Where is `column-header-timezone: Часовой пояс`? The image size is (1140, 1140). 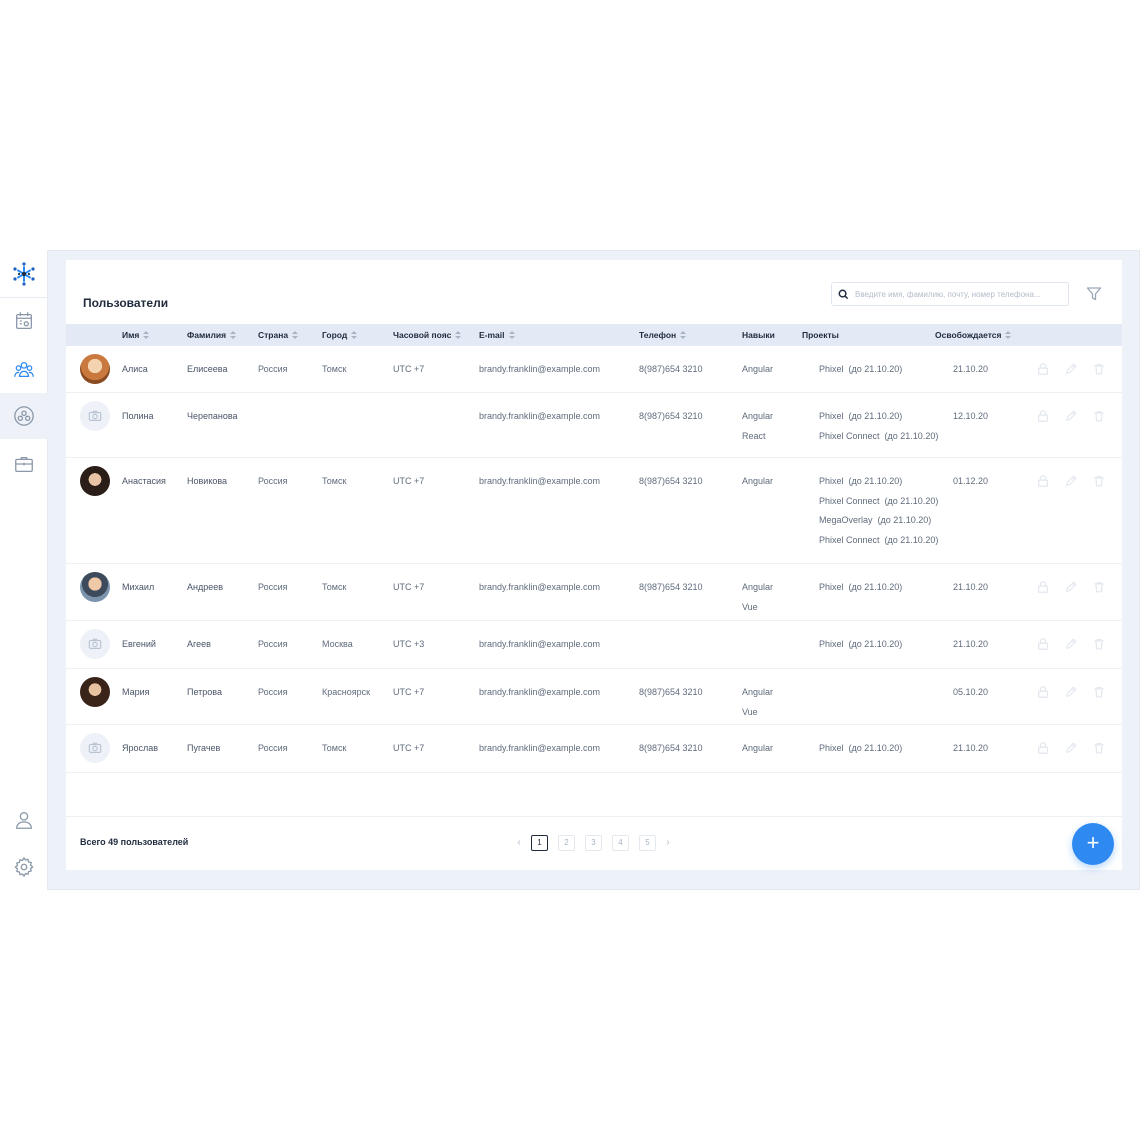
column-header-timezone: Часовой пояс is located at coordinates (427, 335).